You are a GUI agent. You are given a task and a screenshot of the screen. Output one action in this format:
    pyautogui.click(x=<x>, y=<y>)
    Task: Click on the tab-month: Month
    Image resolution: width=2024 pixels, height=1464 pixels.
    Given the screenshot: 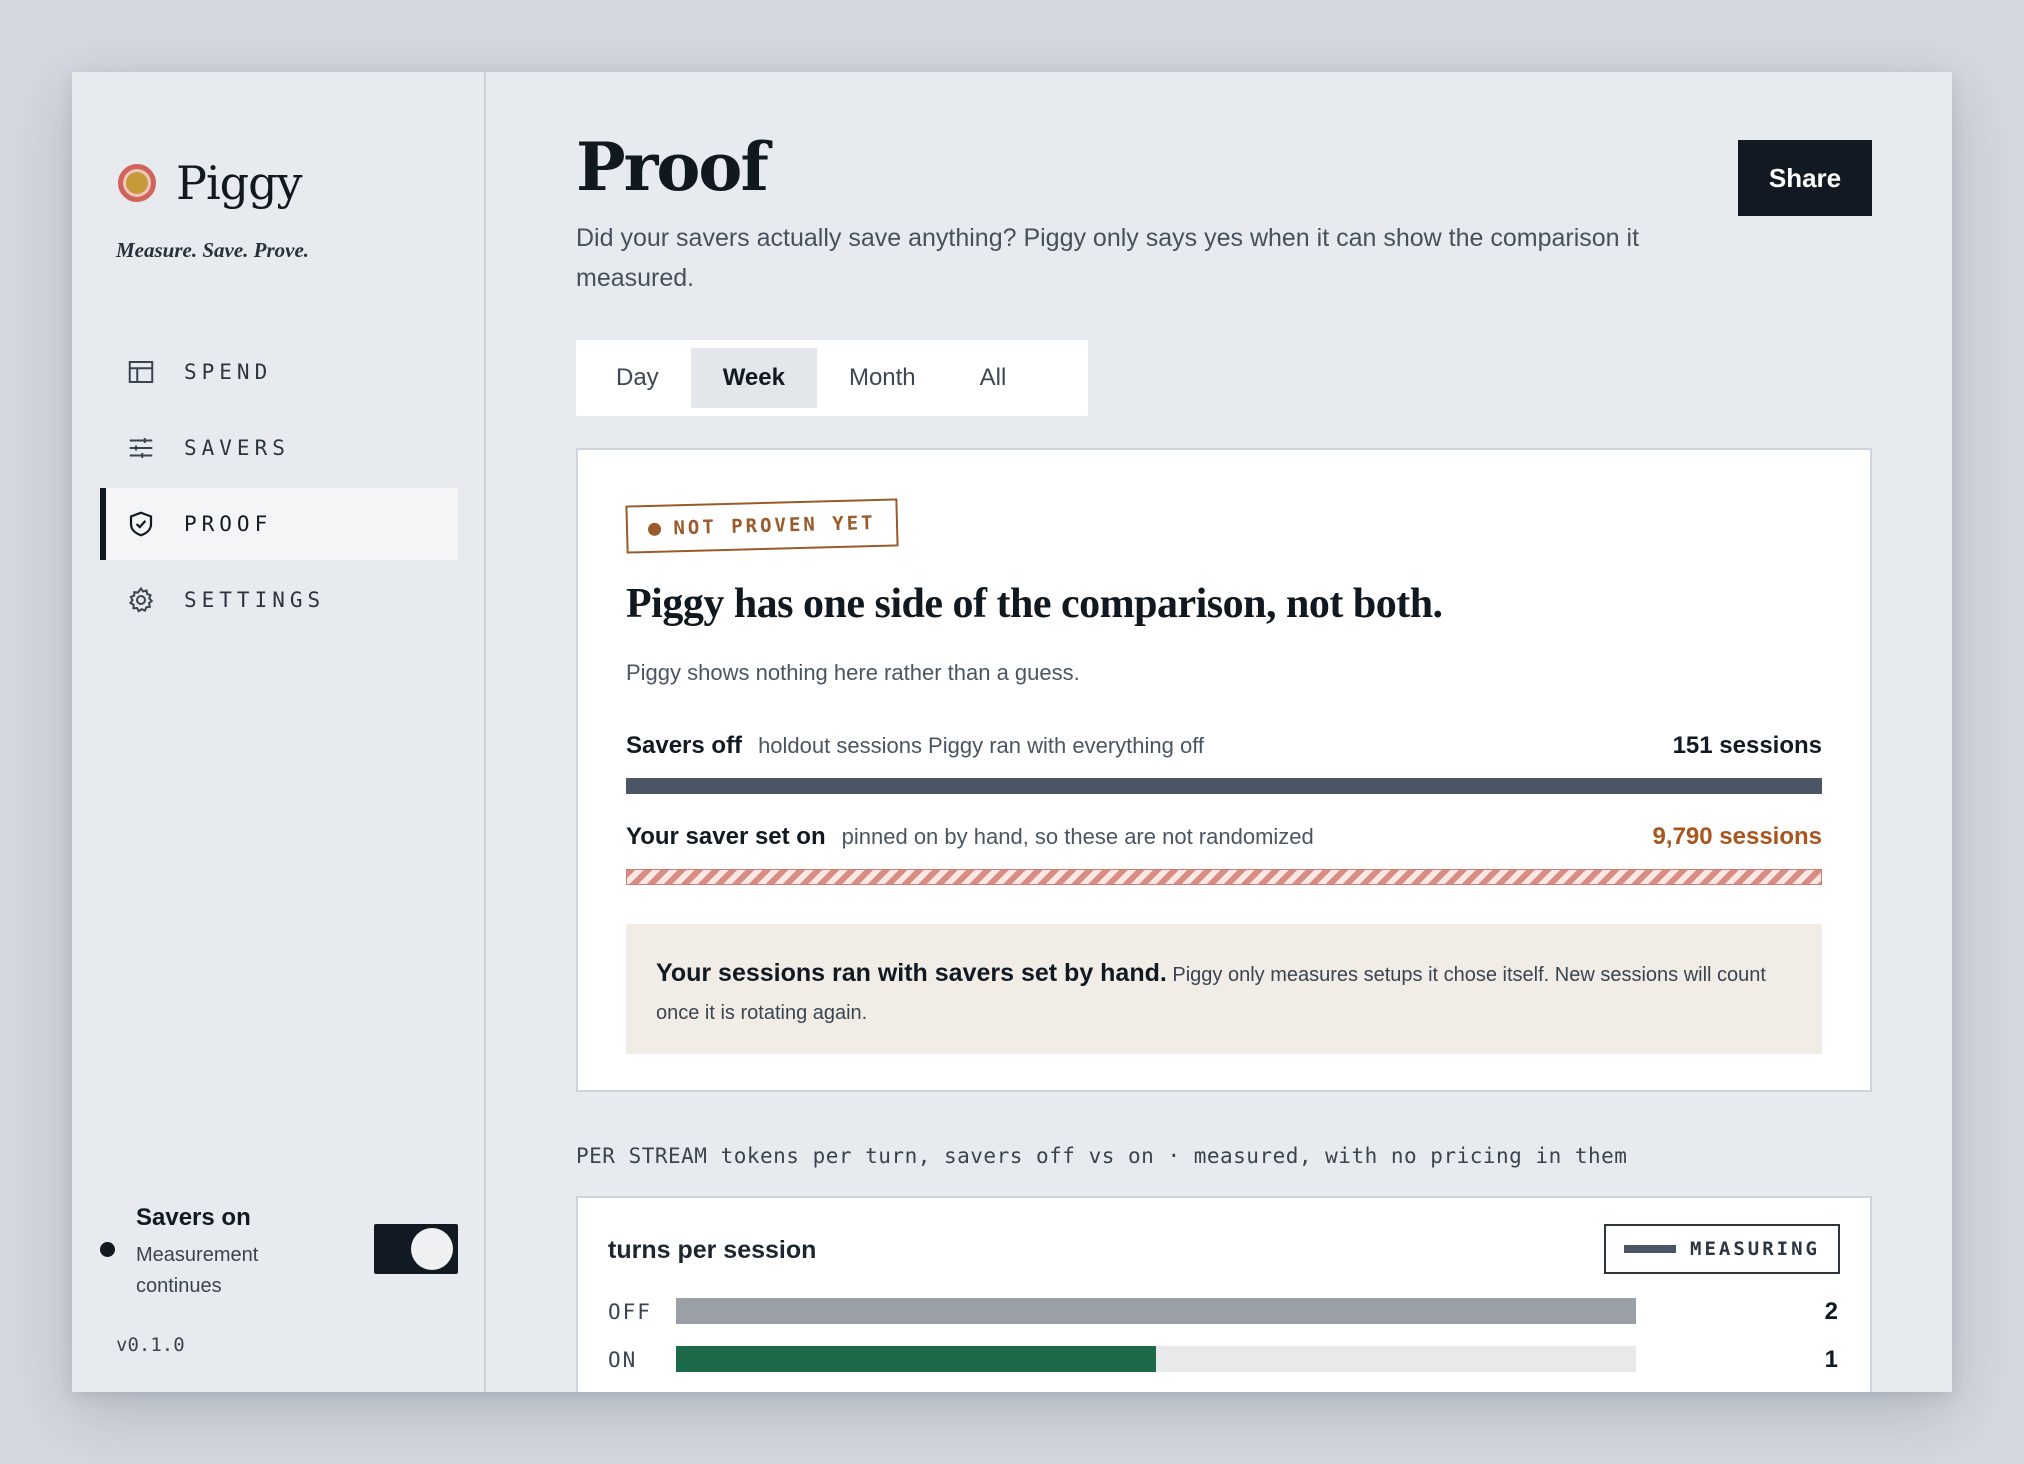 What is the action you would take?
    pyautogui.click(x=882, y=378)
    